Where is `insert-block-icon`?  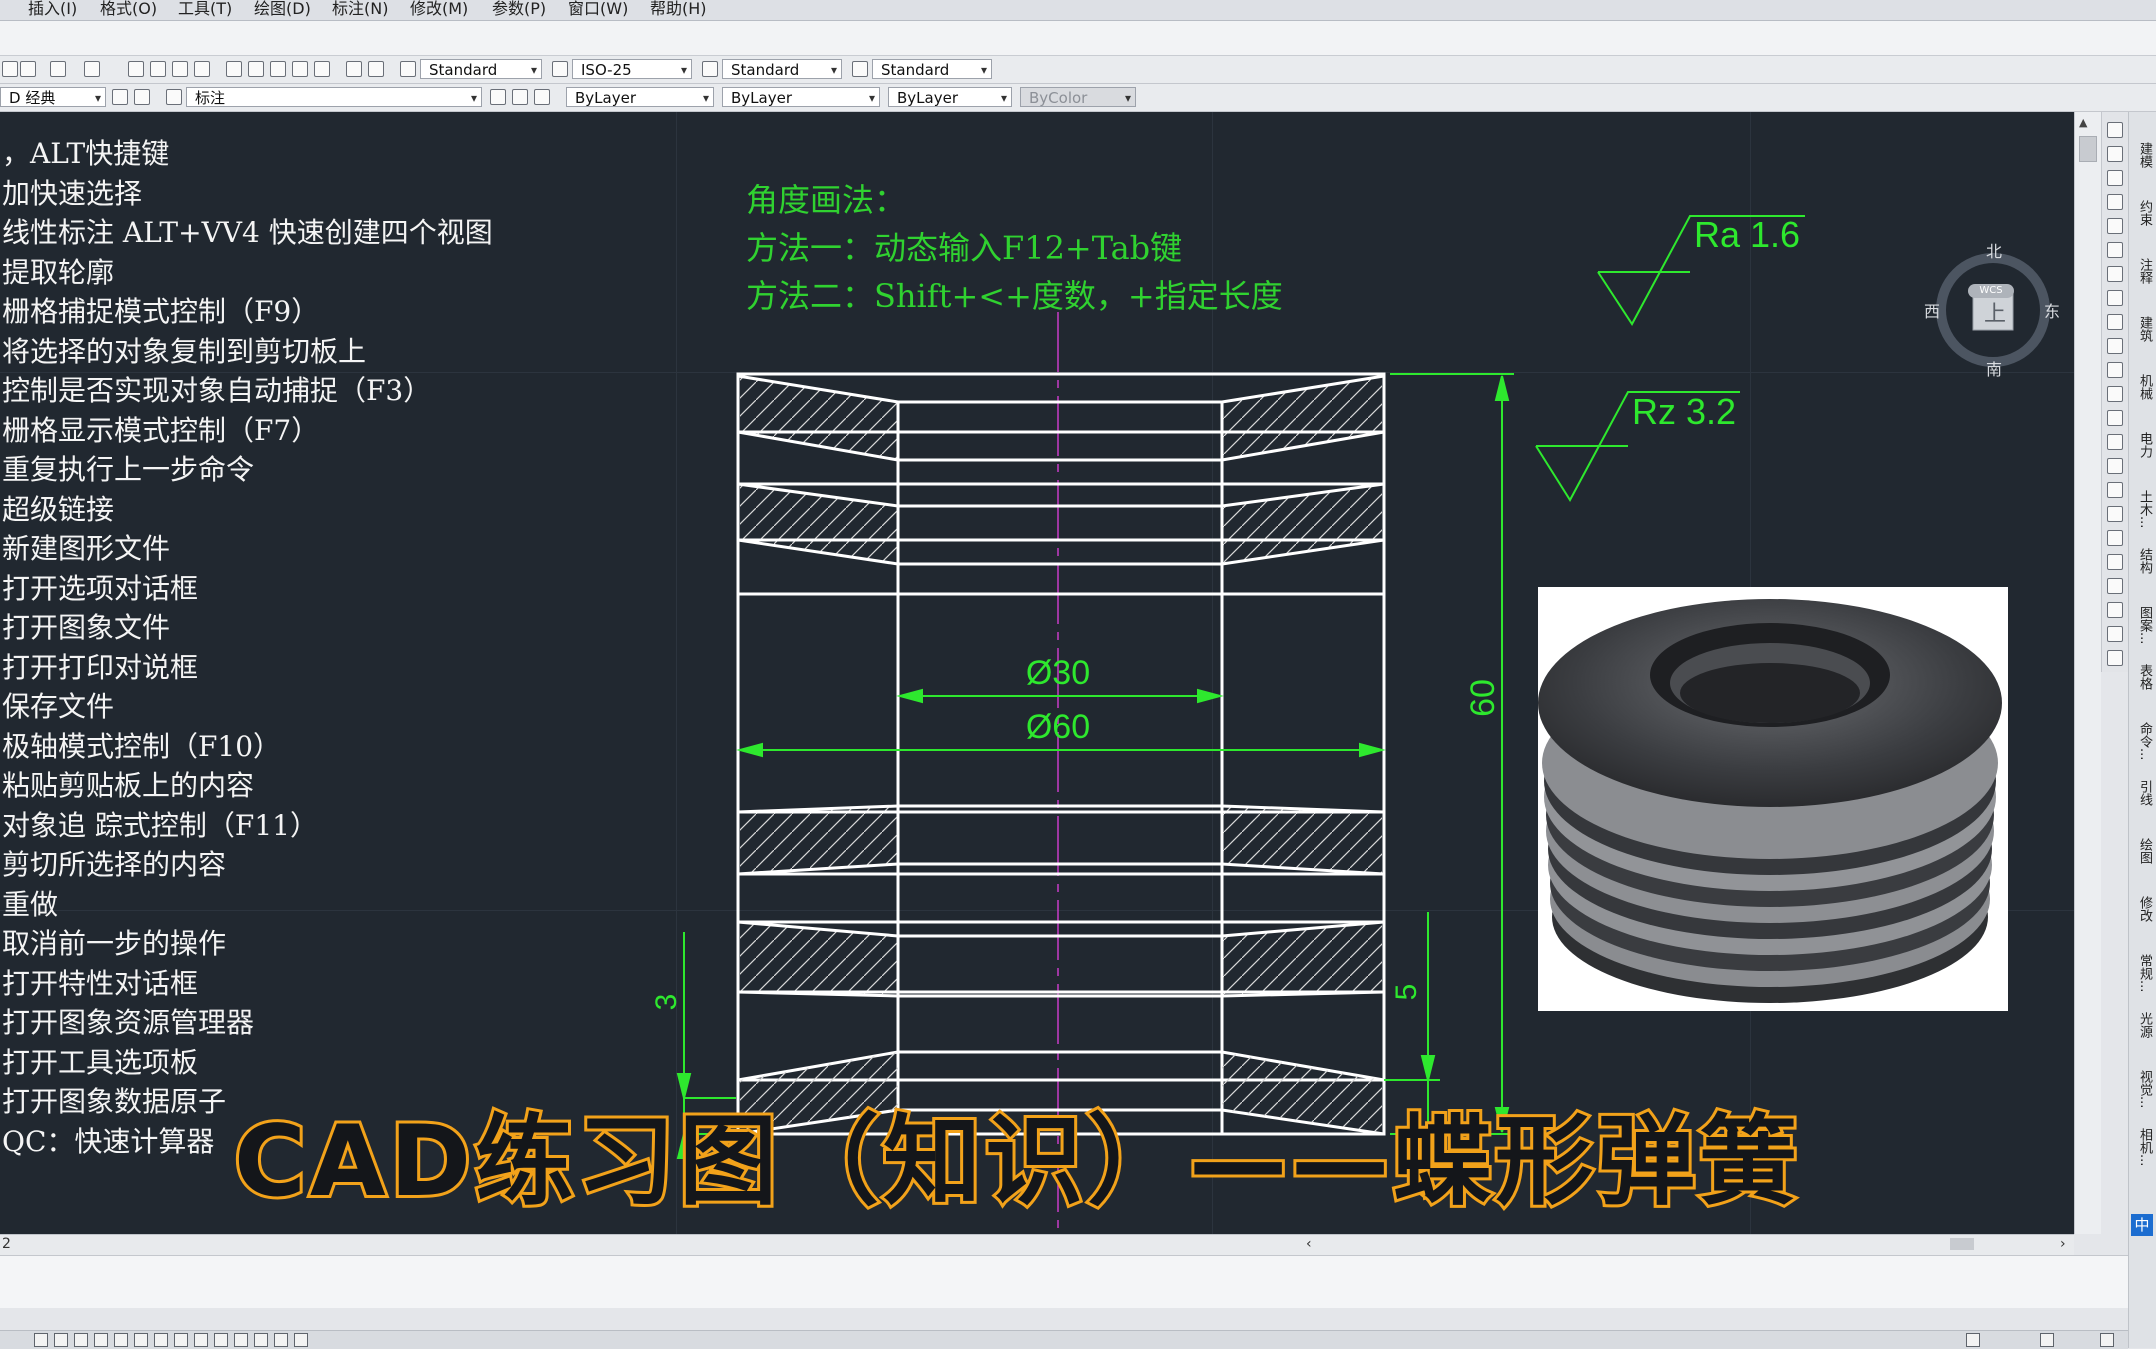
insert-block-icon is located at coordinates (2115, 370).